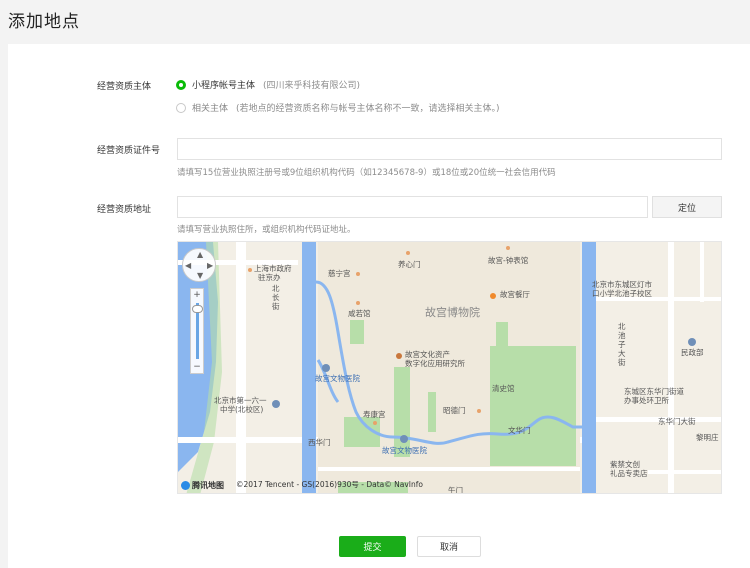 The height and width of the screenshot is (568, 750). Describe the element at coordinates (129, 151) in the screenshot. I see `license-label: 经营资质证件号` at that location.